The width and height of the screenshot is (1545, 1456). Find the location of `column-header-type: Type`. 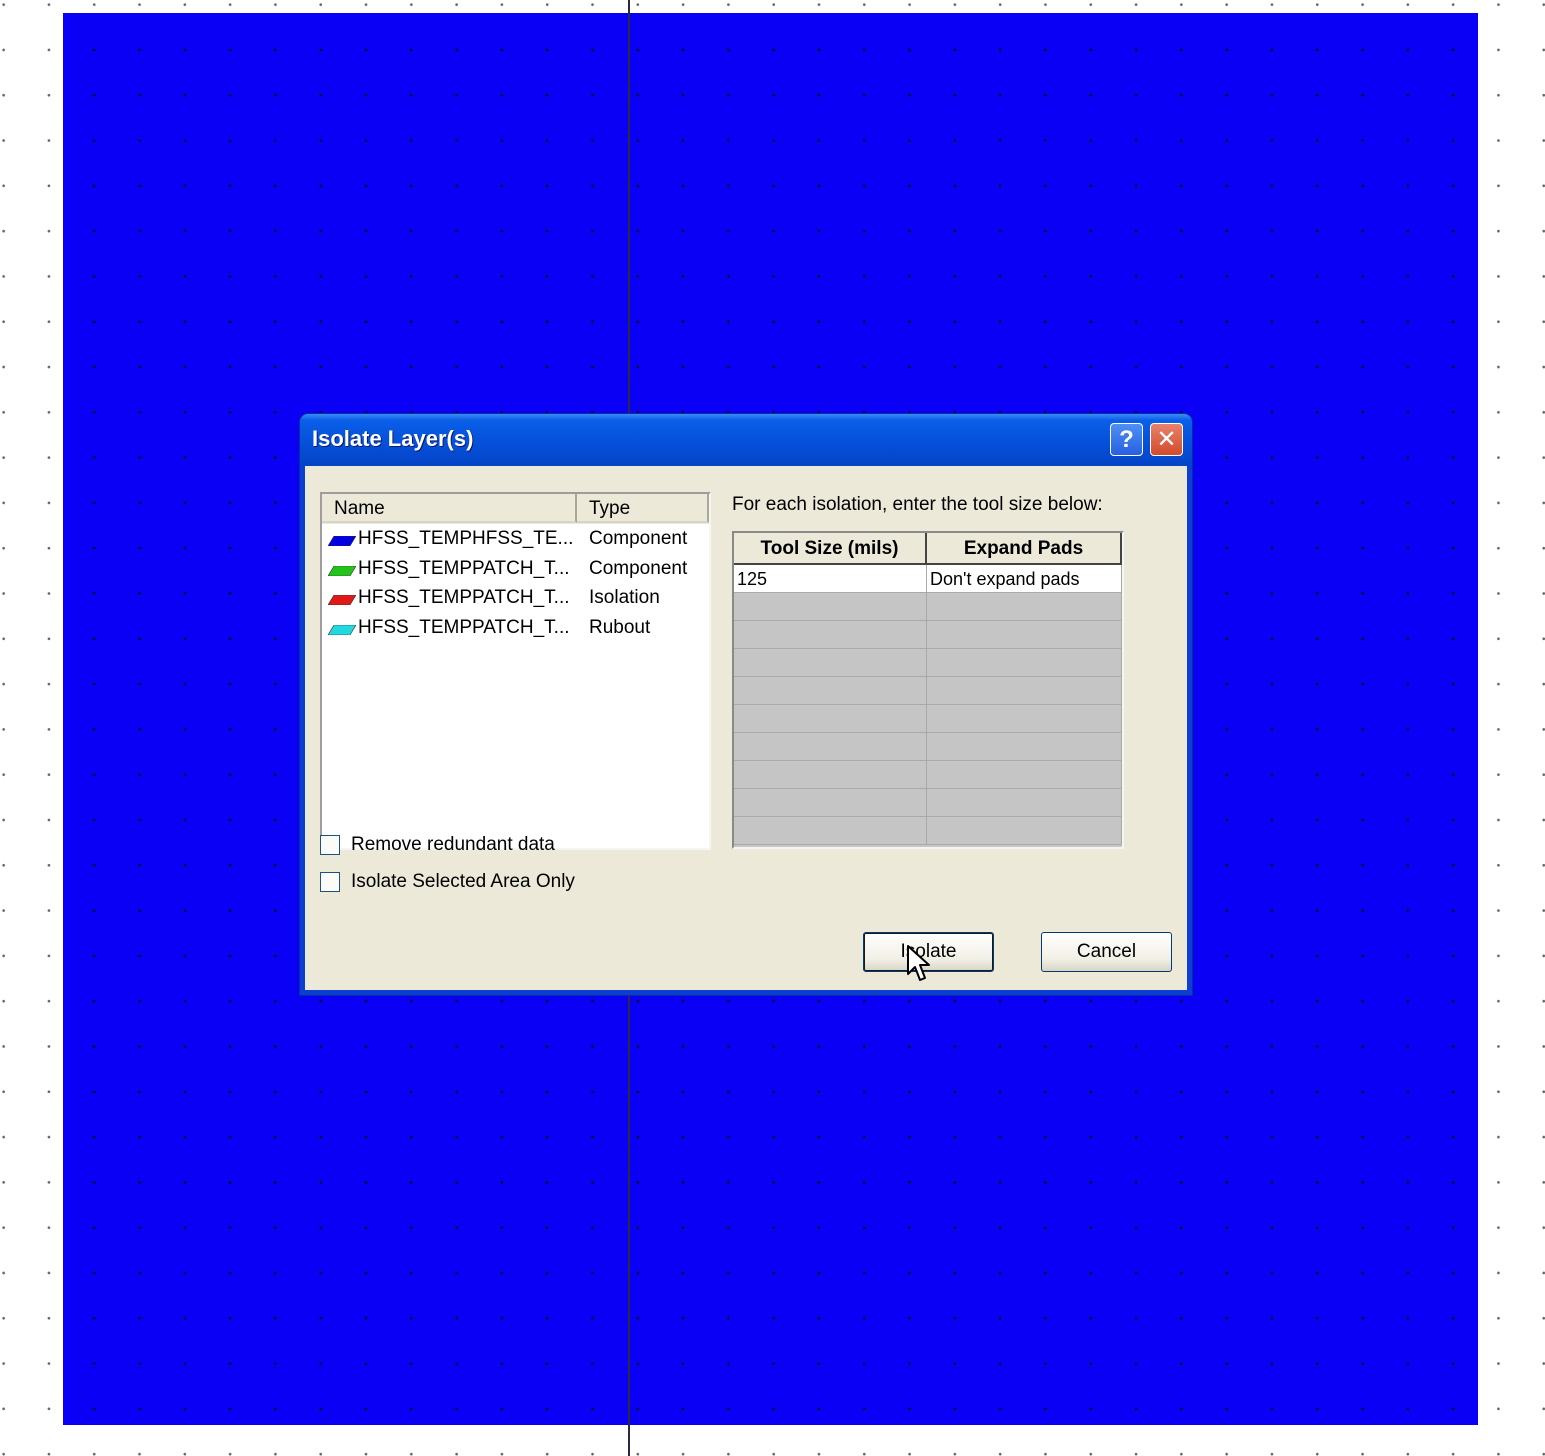

column-header-type: Type is located at coordinates (643, 508).